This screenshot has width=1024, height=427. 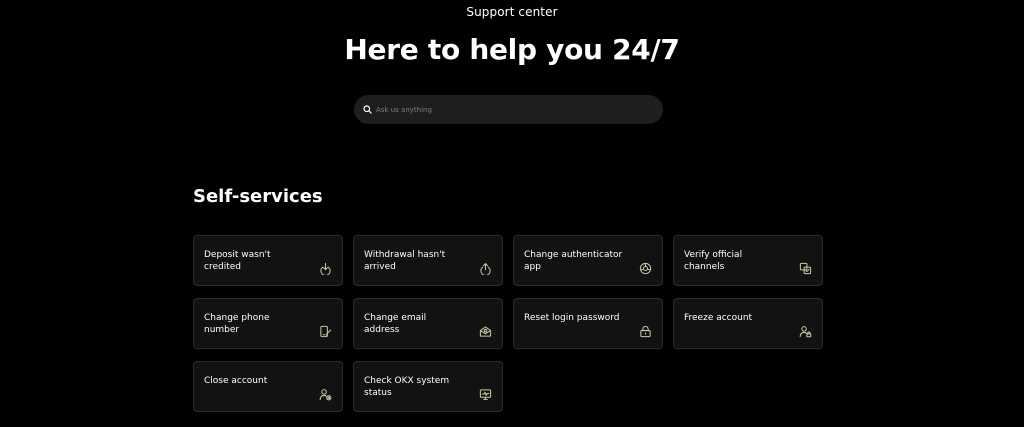 I want to click on card-withdrawal-not-arrived: Withdrawal hasn't arrived, so click(x=428, y=260).